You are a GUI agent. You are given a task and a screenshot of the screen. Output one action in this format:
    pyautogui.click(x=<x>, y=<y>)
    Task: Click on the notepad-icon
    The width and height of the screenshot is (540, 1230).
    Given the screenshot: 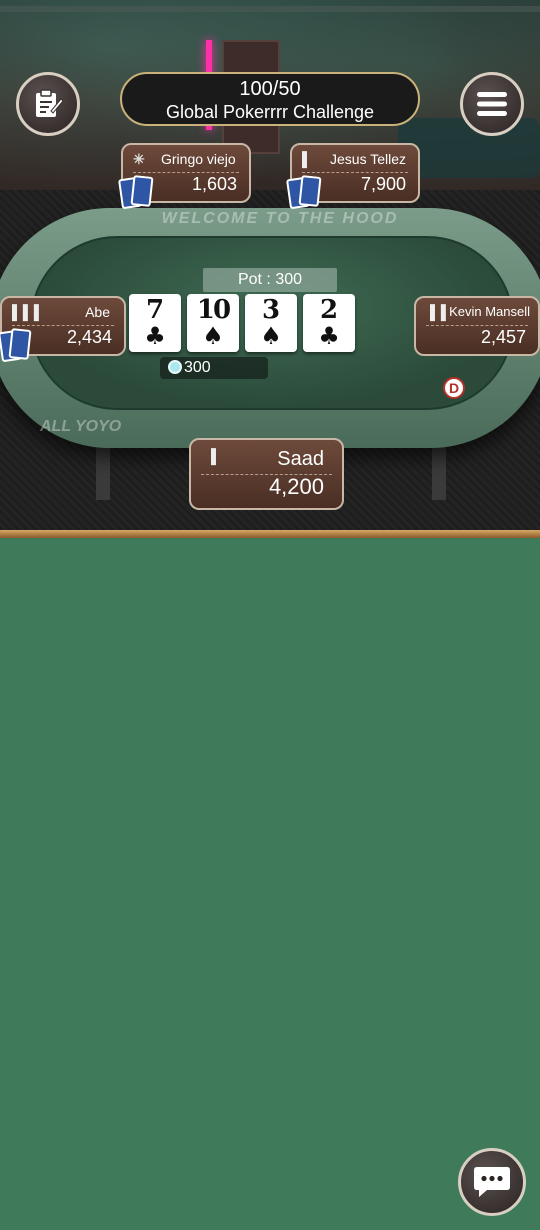 What is the action you would take?
    pyautogui.click(x=50, y=103)
    